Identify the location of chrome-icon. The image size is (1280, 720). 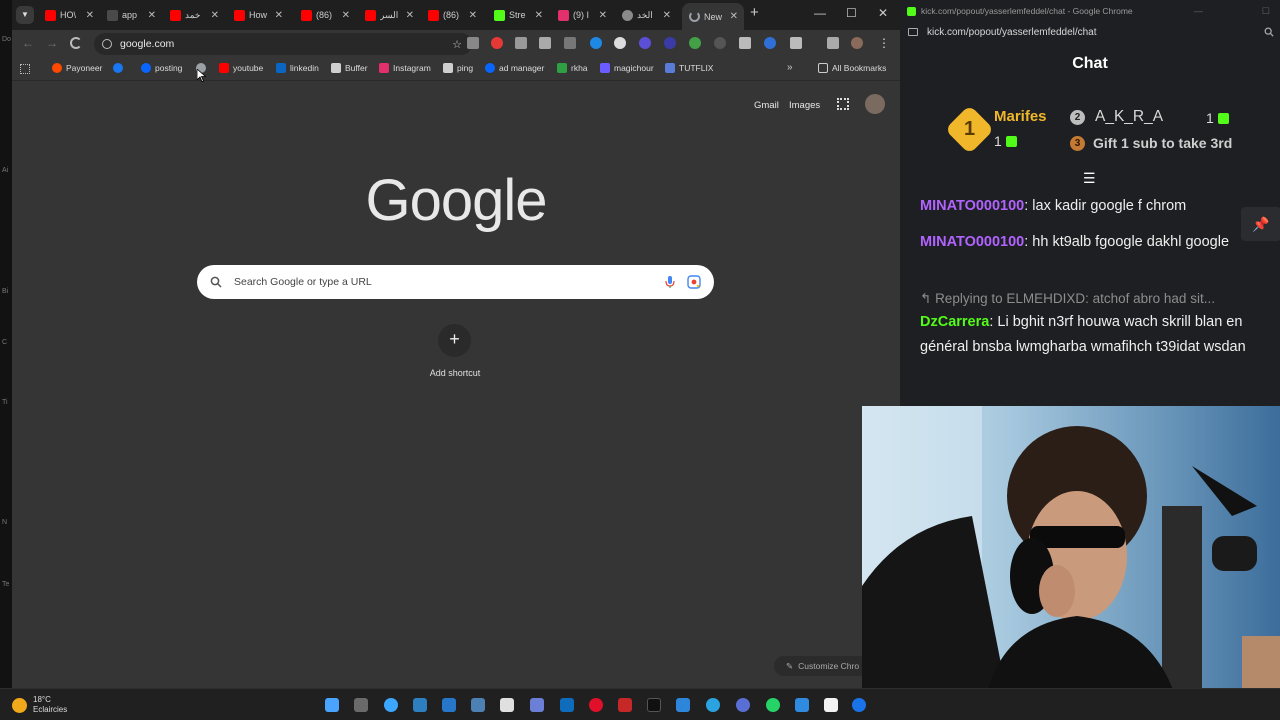
(859, 705).